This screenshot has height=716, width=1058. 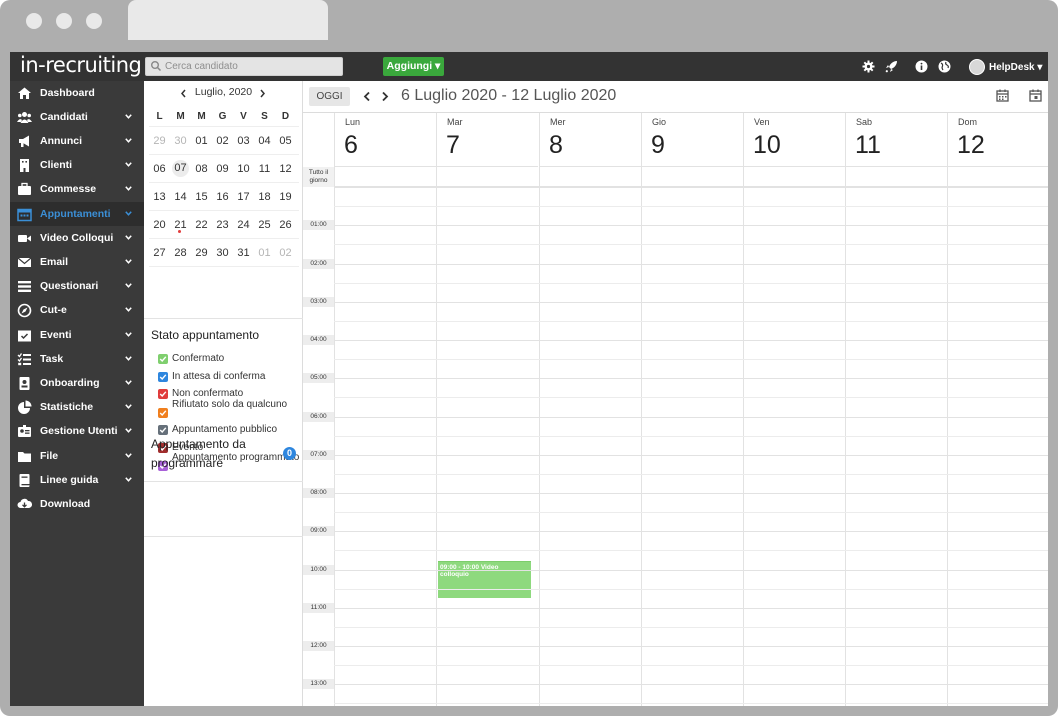 I want to click on day-column: Mar 7, so click(x=487, y=409).